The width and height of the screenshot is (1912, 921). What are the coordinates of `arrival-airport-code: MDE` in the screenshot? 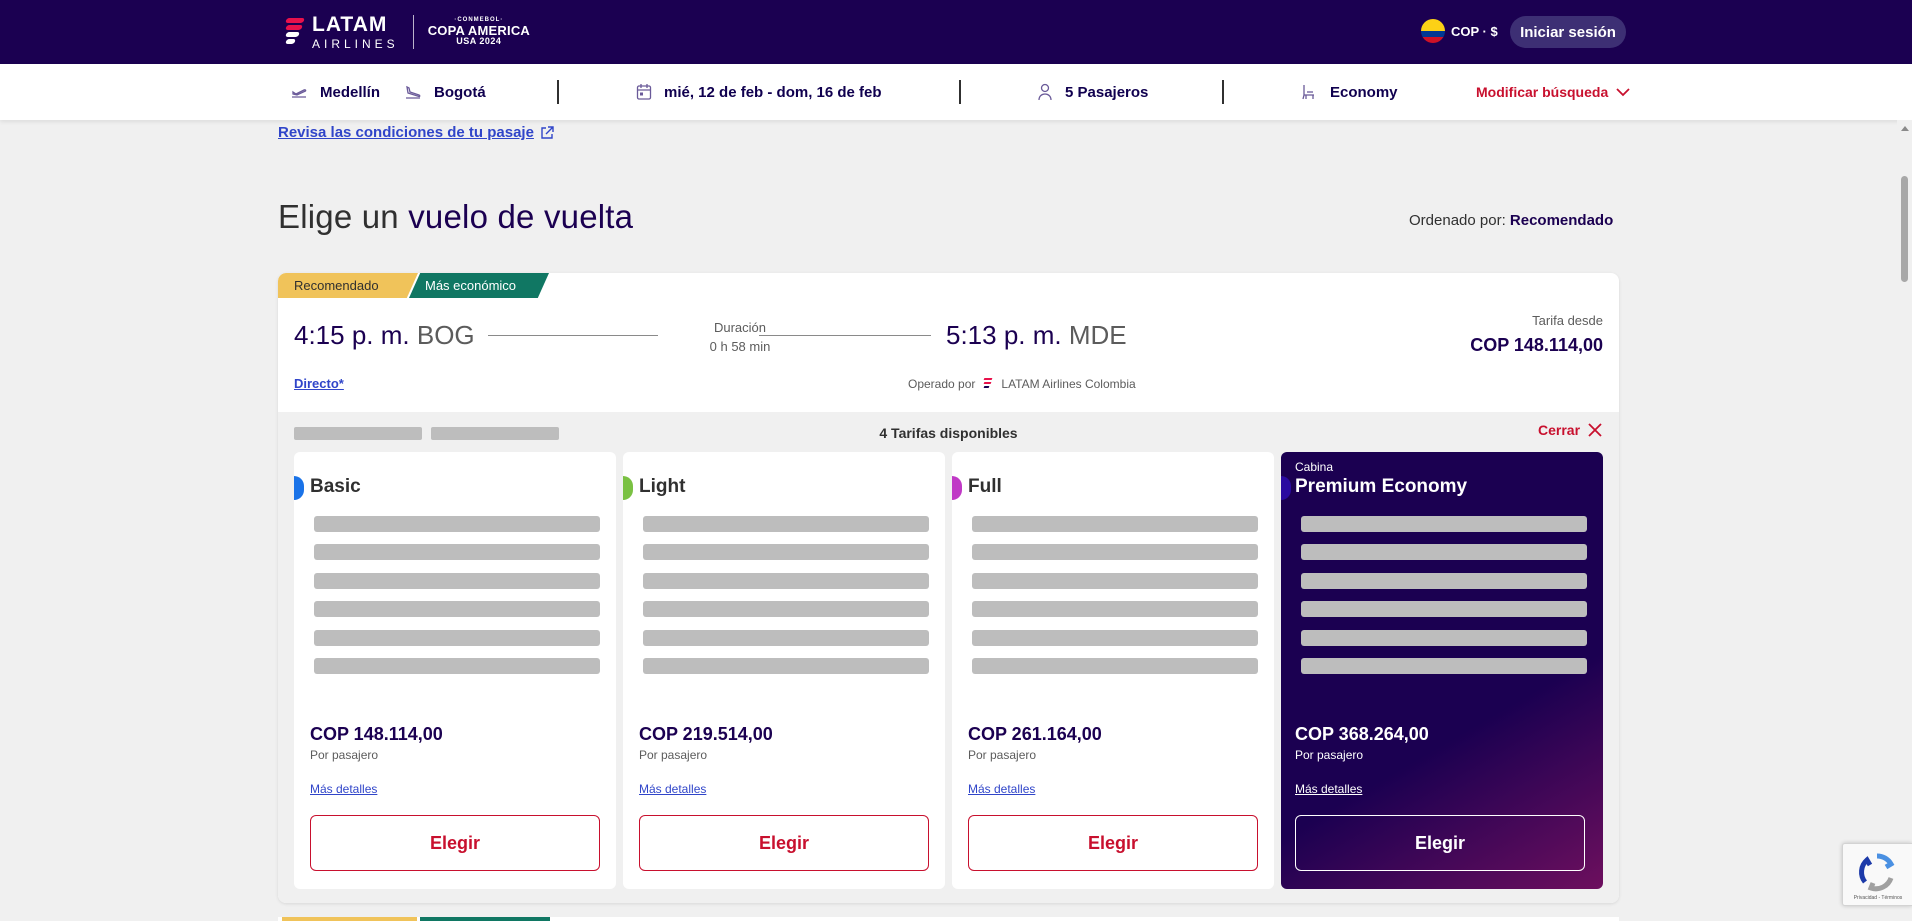 It's located at (1097, 335).